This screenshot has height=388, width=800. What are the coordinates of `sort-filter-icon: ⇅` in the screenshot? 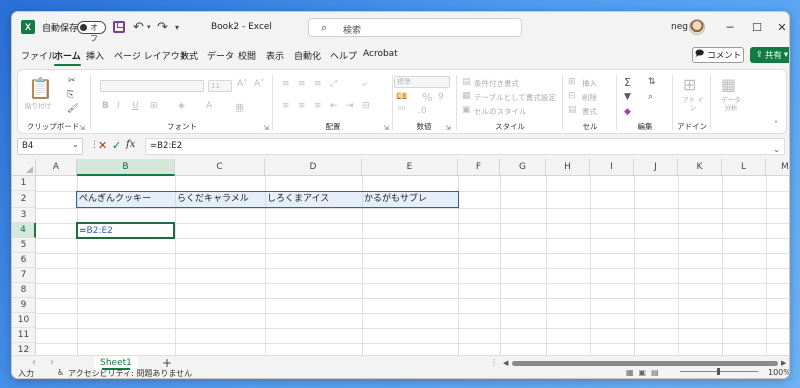 It's located at (652, 82).